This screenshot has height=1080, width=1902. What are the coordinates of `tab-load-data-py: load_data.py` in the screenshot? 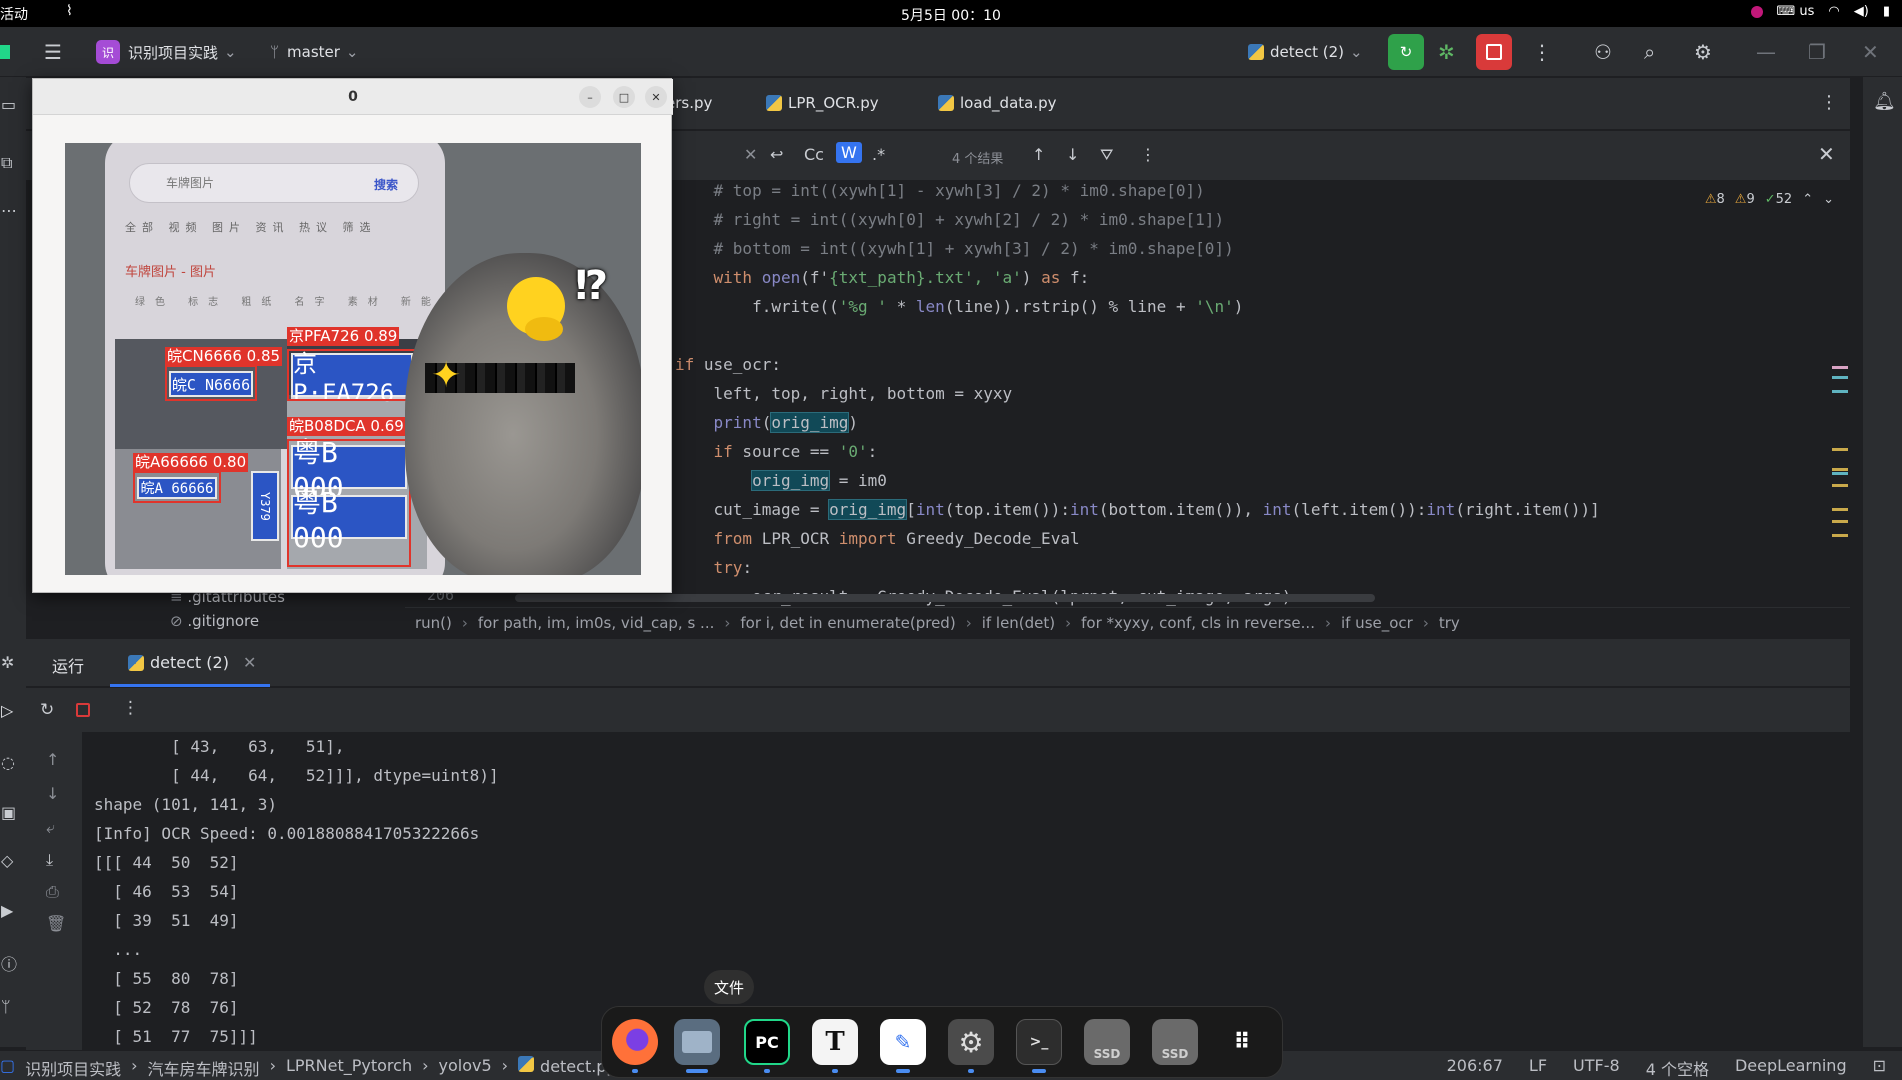 It's located at (997, 103).